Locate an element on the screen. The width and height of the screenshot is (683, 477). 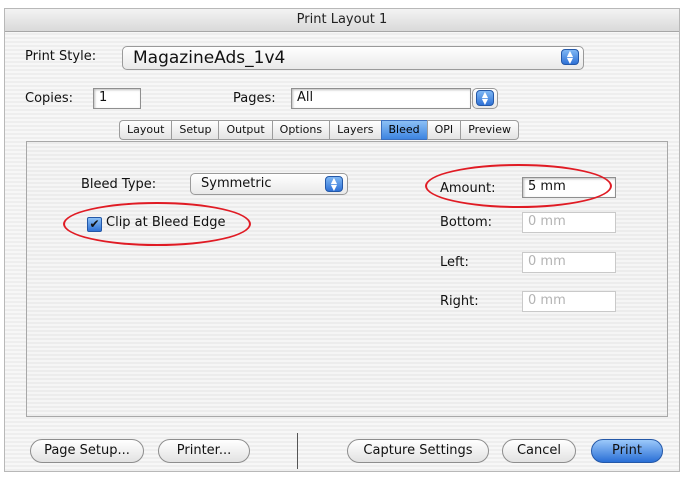
bleed-type-stepper-icon: ▲ ▼ is located at coordinates (334, 184).